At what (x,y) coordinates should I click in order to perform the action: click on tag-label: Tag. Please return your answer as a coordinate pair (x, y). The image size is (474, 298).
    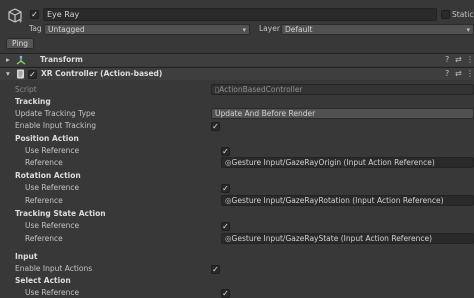
    Looking at the image, I should click on (35, 28).